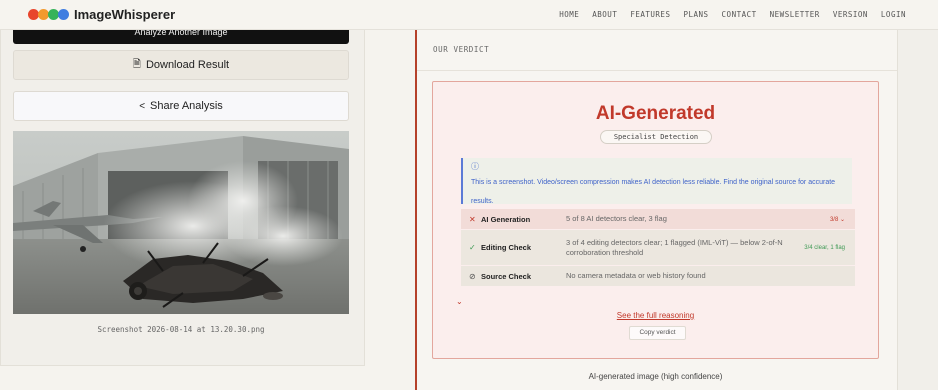 Image resolution: width=938 pixels, height=390 pixels. What do you see at coordinates (850, 14) in the screenshot?
I see `nav-version: VERSION` at bounding box center [850, 14].